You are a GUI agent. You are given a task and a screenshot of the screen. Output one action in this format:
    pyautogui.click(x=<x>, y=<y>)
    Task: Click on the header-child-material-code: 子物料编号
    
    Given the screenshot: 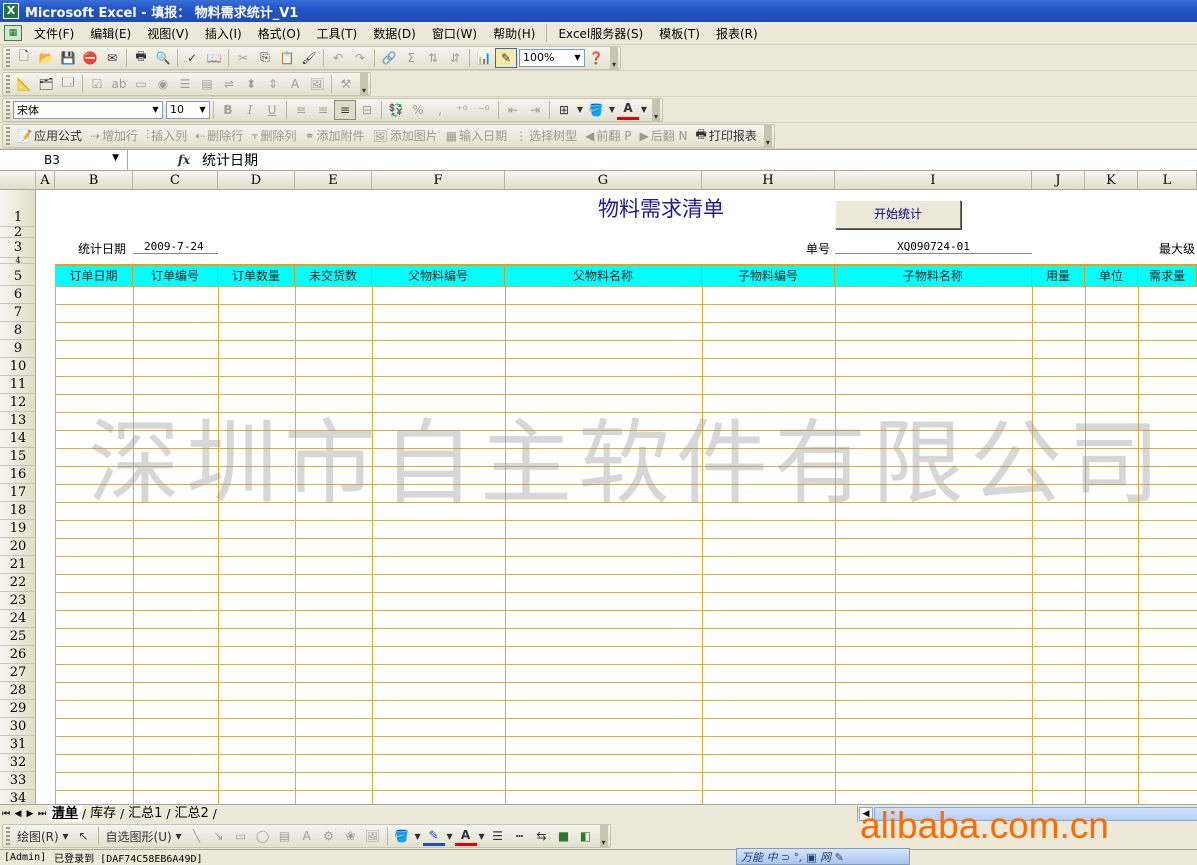 What is the action you would take?
    pyautogui.click(x=768, y=276)
    